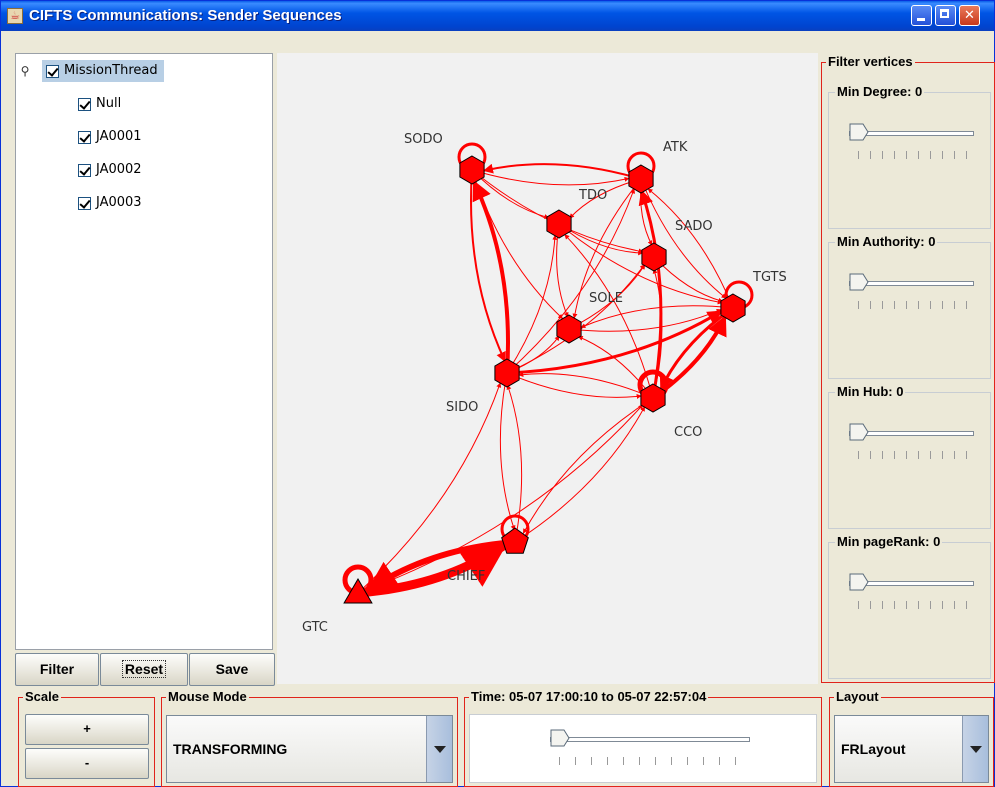 The height and width of the screenshot is (787, 995). I want to click on graph-node-label: TGTS, so click(769, 277).